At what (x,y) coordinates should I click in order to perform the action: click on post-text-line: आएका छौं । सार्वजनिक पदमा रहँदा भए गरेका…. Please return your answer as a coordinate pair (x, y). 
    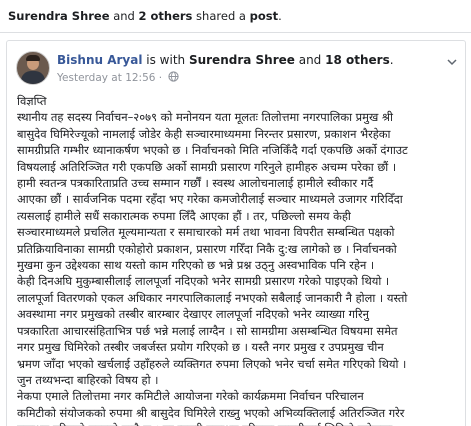
    Looking at the image, I should click on (210, 199).